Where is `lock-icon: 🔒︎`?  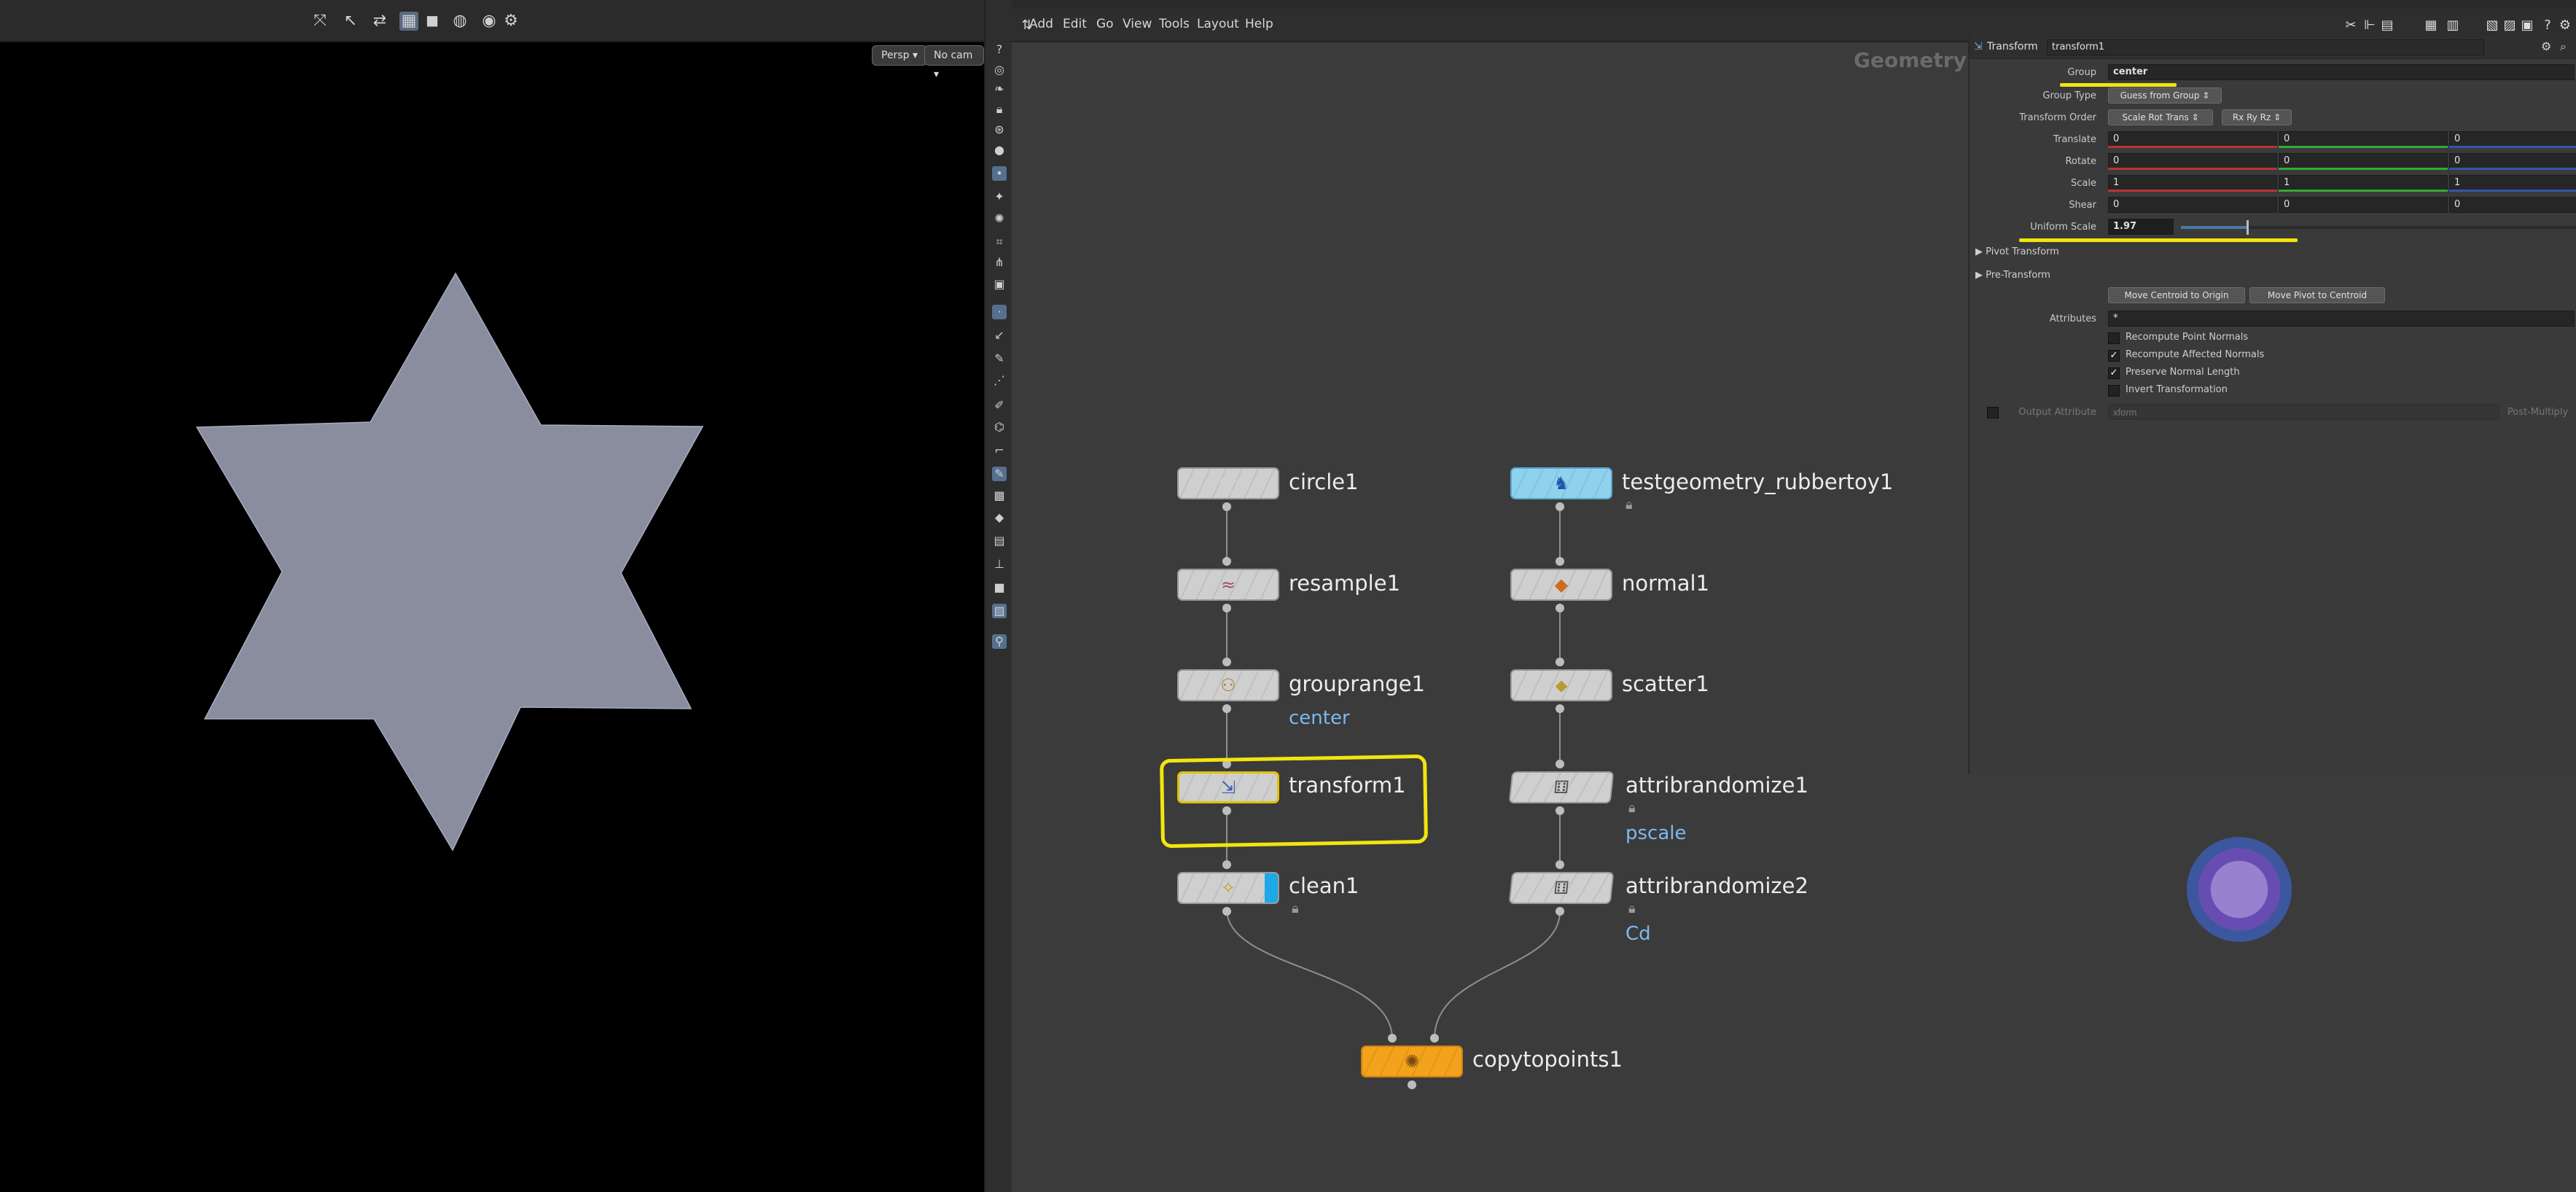 lock-icon: 🔒︎ is located at coordinates (999, 109).